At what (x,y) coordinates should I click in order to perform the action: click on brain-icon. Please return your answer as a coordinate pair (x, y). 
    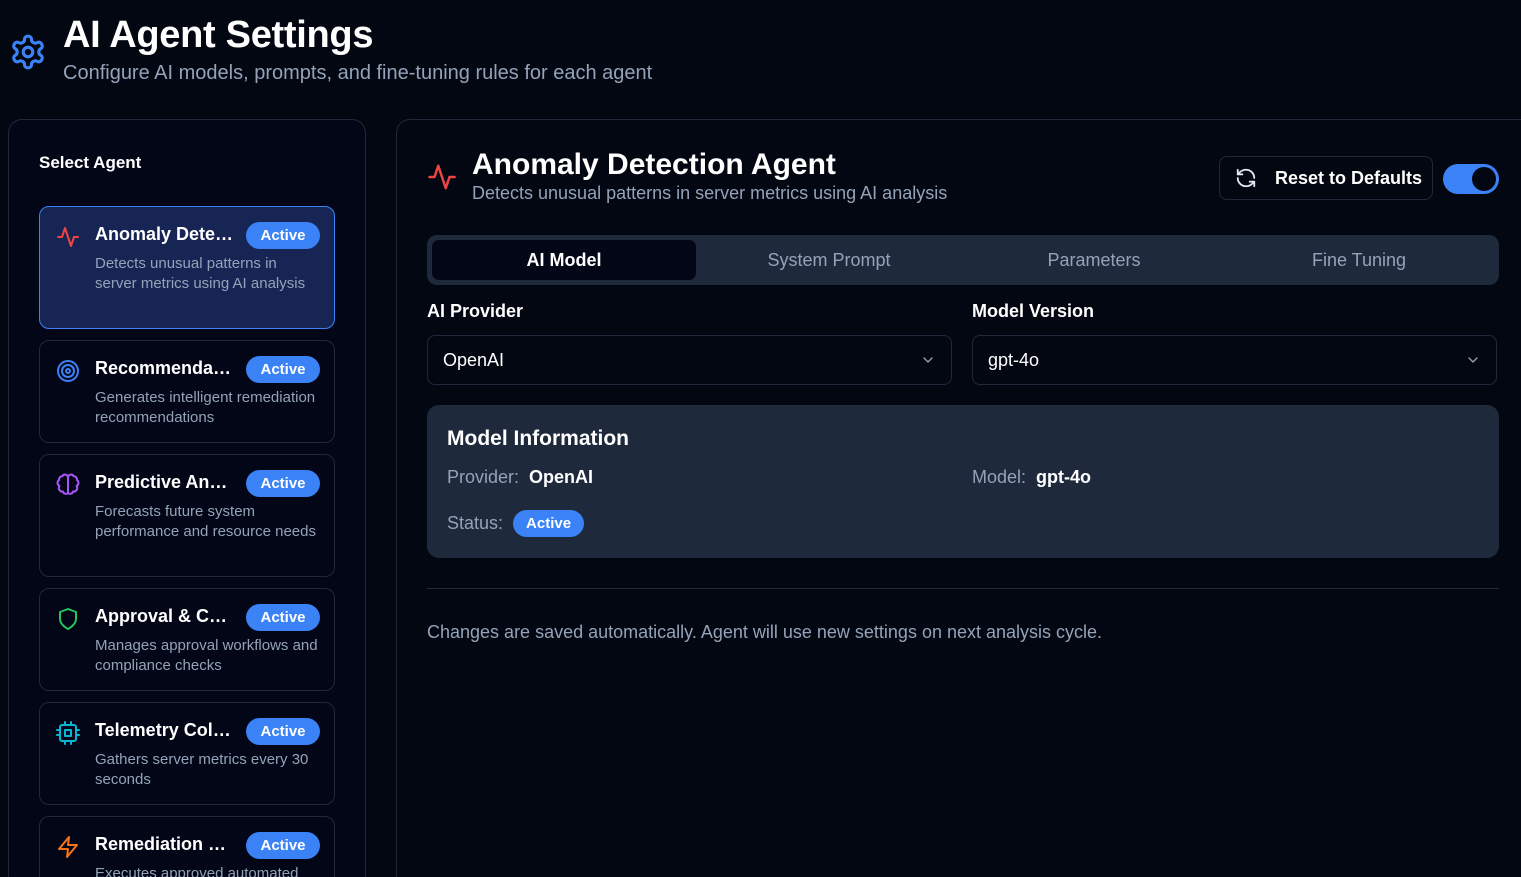
    Looking at the image, I should click on (68, 484).